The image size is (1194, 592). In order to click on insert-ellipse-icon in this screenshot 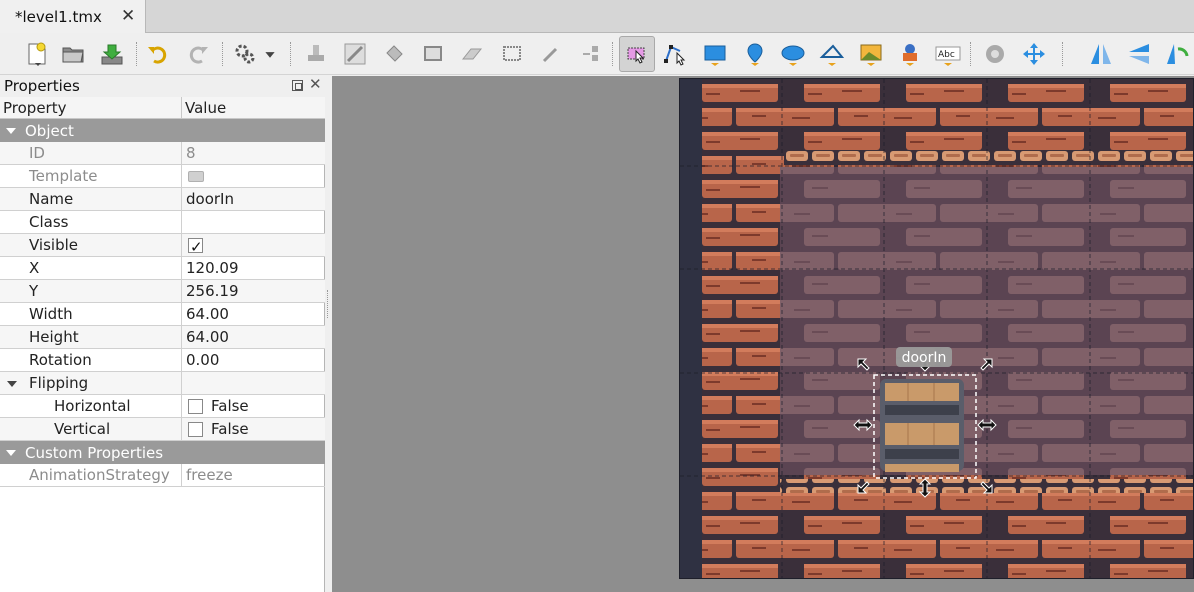, I will do `click(793, 54)`.